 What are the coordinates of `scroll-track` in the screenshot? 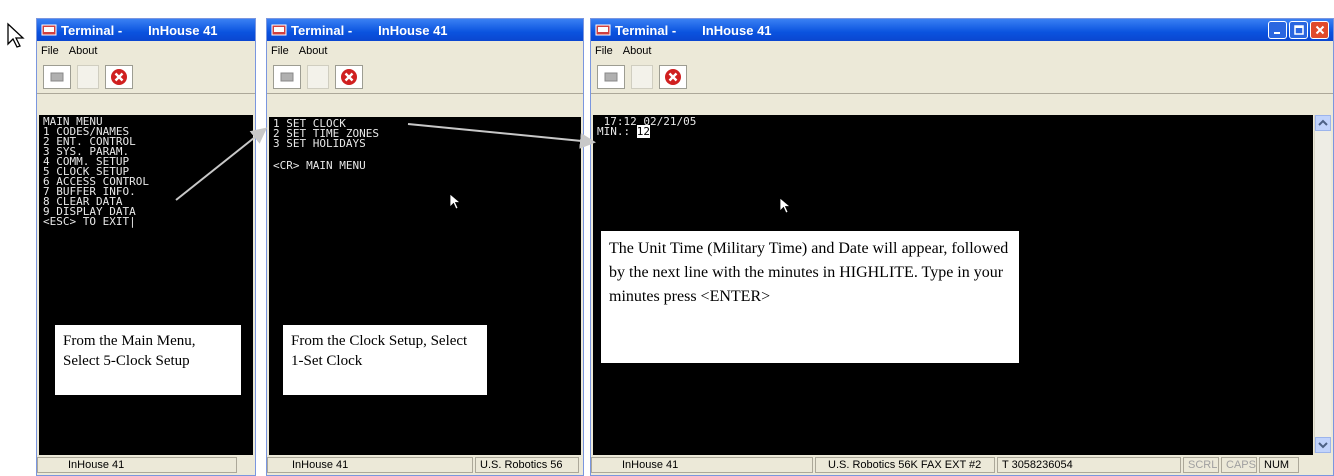 It's located at (1323, 284).